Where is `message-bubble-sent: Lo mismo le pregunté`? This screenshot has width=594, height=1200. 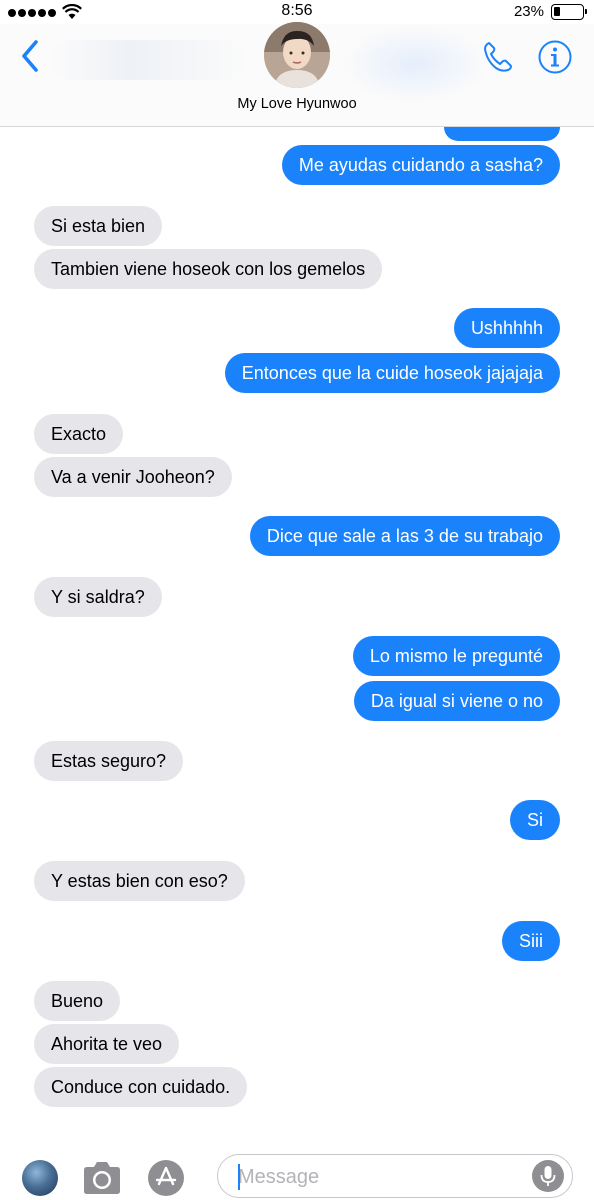
message-bubble-sent: Lo mismo le pregunté is located at coordinates (456, 656).